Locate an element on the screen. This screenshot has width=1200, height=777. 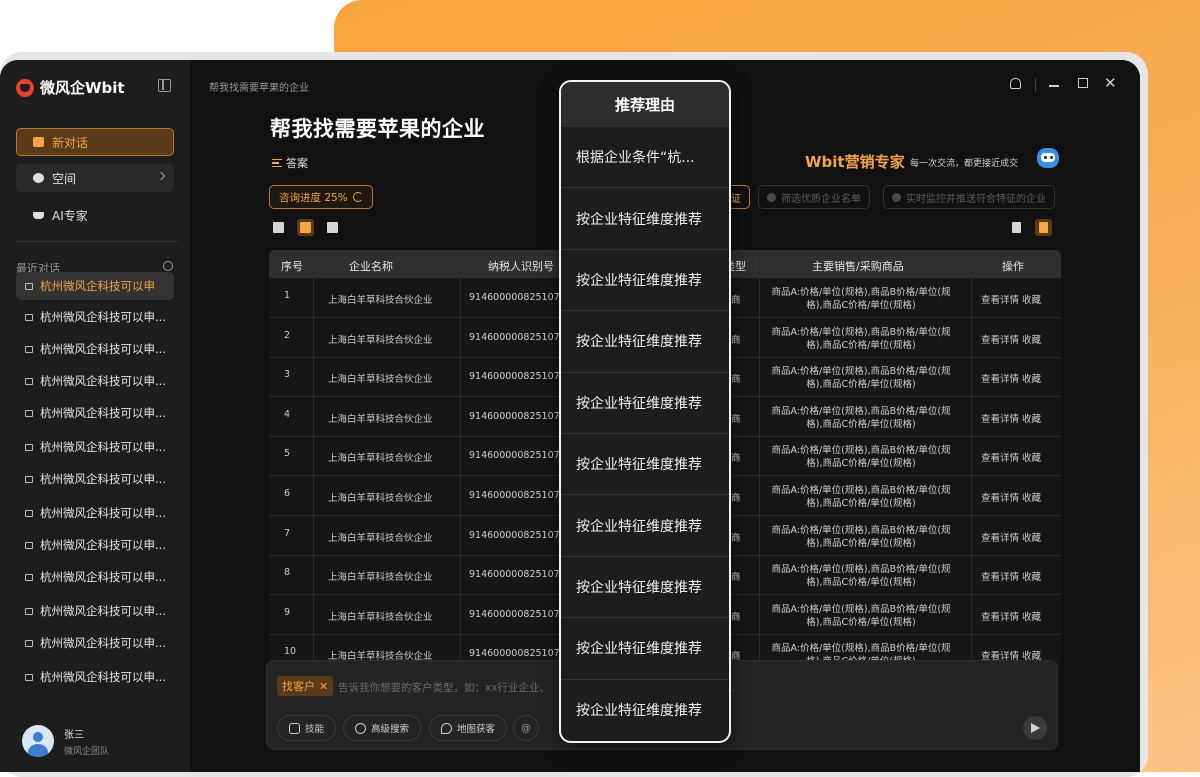
map-view-icon is located at coordinates (332, 227).